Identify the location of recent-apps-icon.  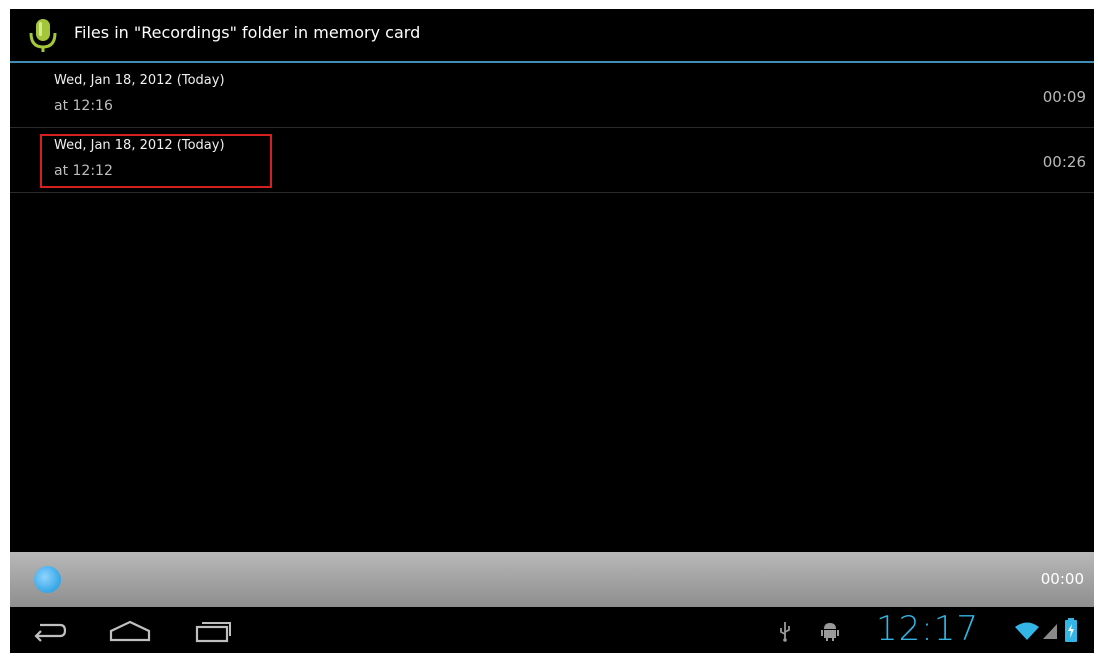
(213, 631).